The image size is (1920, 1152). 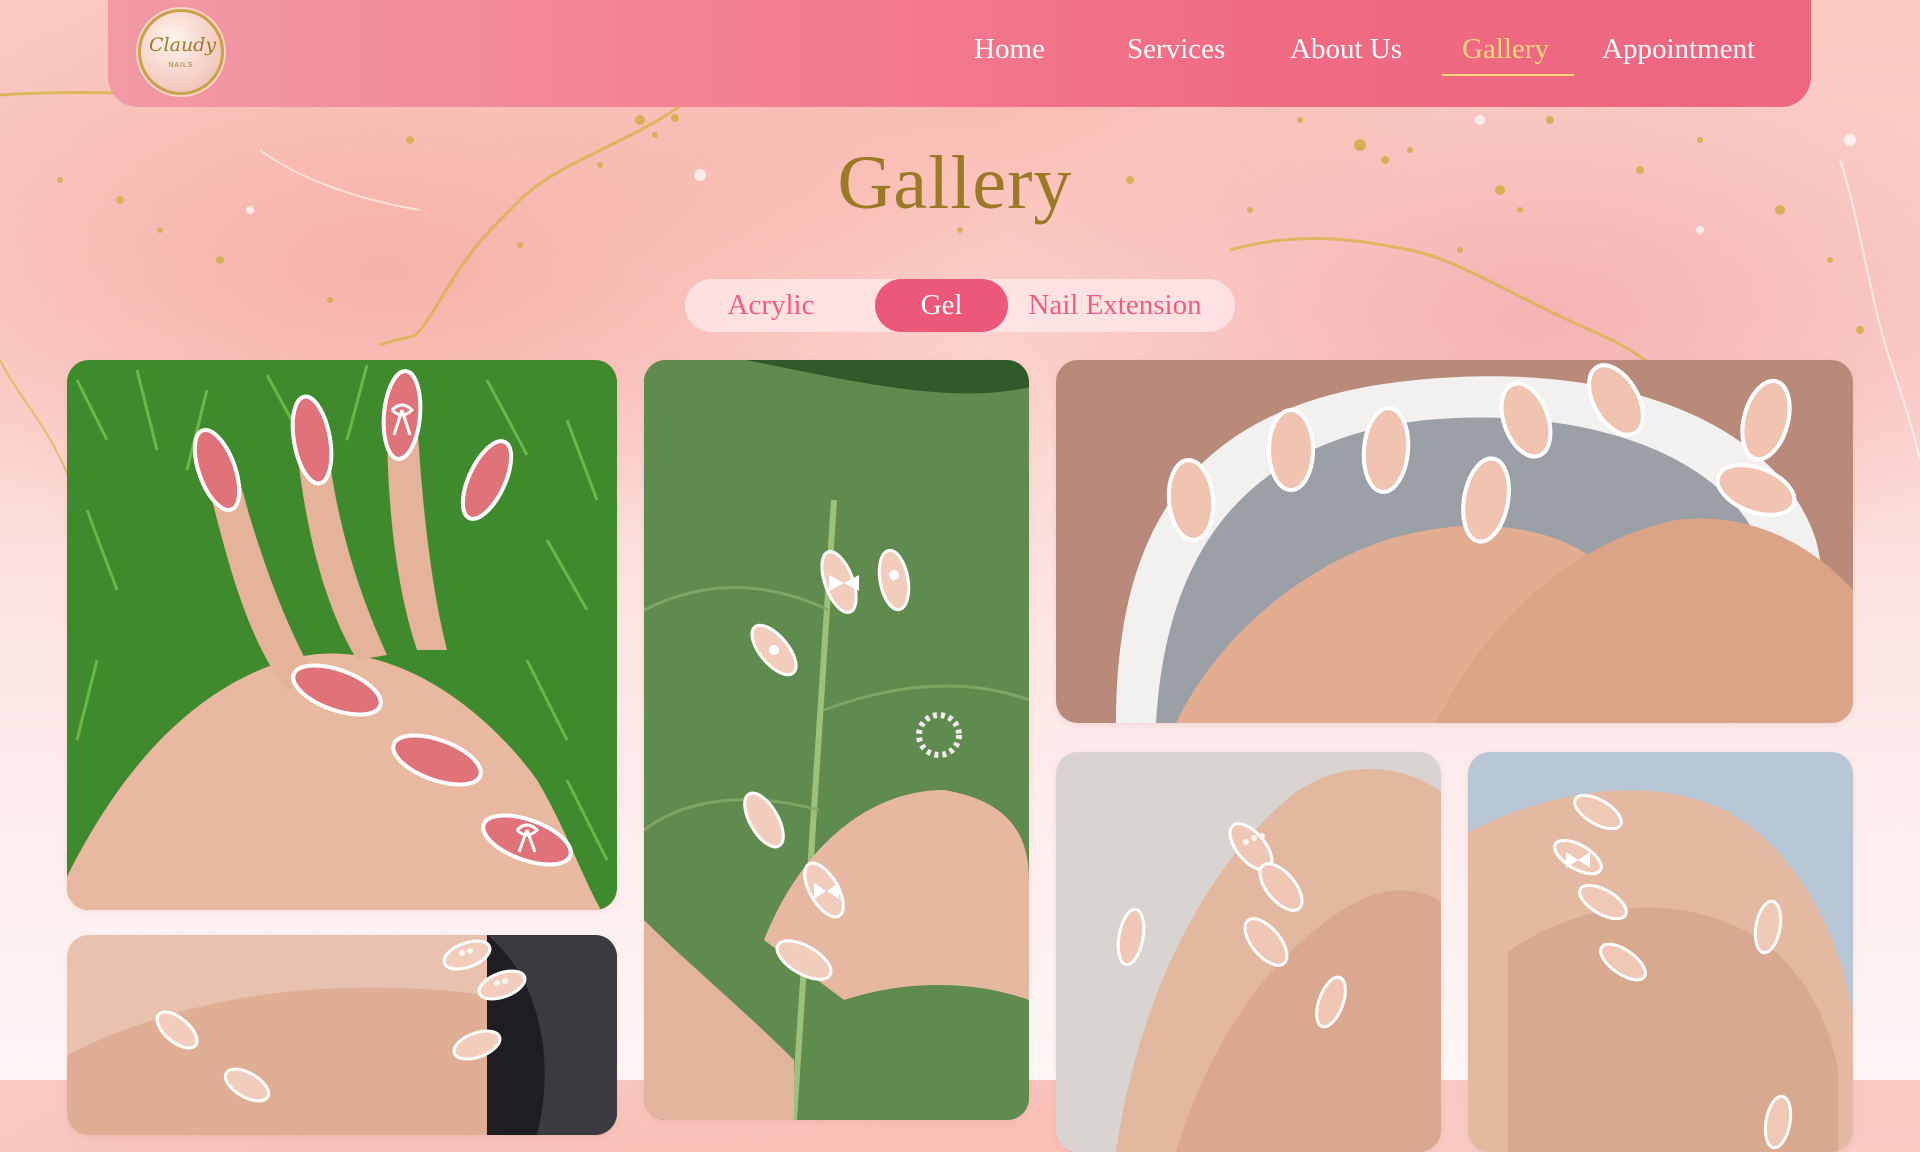 I want to click on tab-gel: Gel, so click(x=941, y=305).